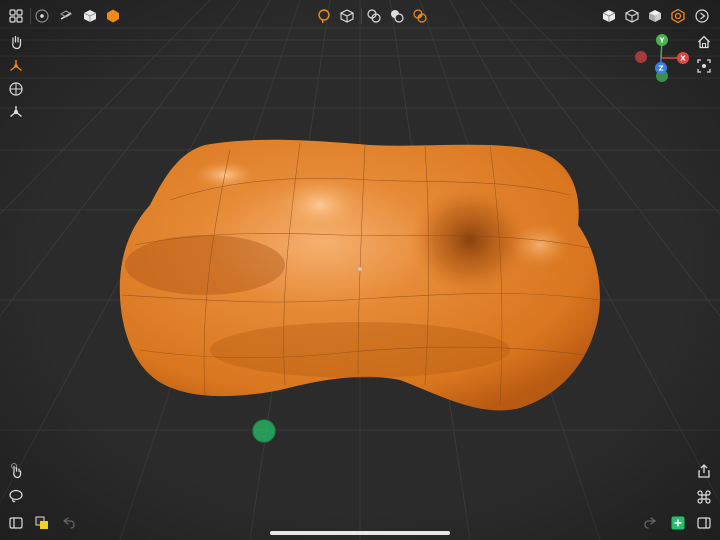  I want to click on apps-grid-icon, so click(16, 16).